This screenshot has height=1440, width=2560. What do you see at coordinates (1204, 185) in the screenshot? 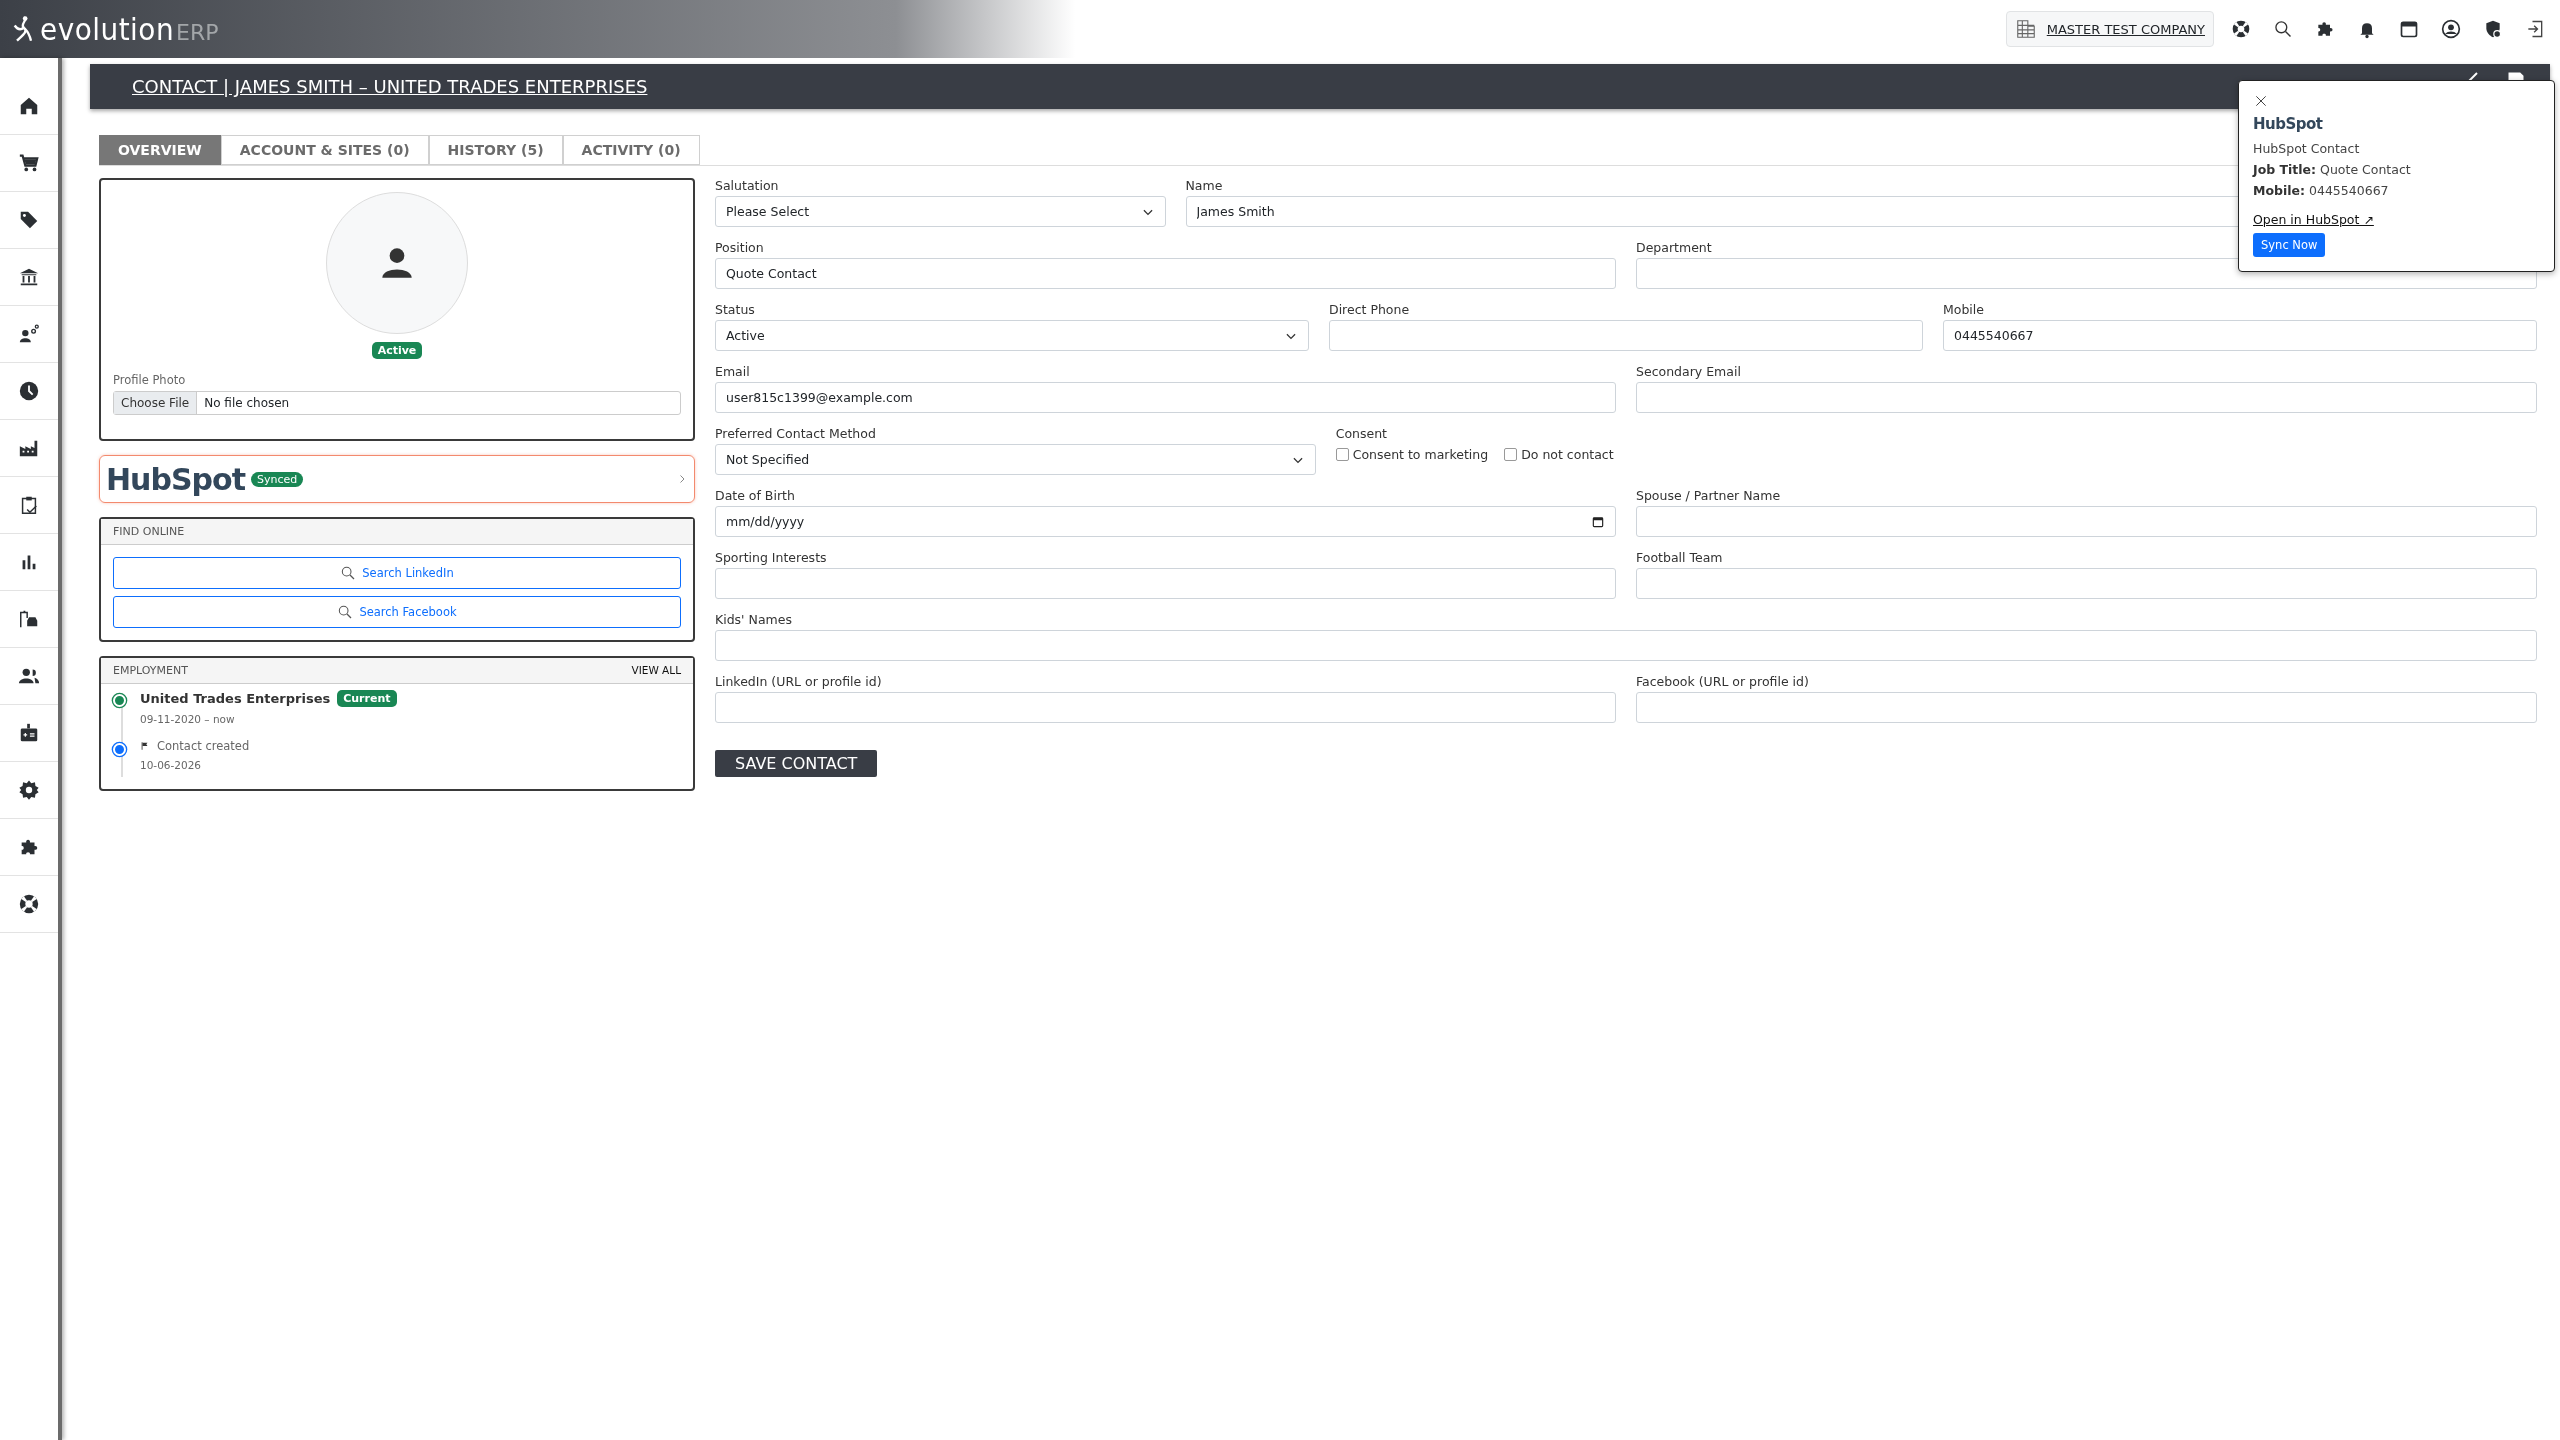
I see `field-label: Name` at bounding box center [1204, 185].